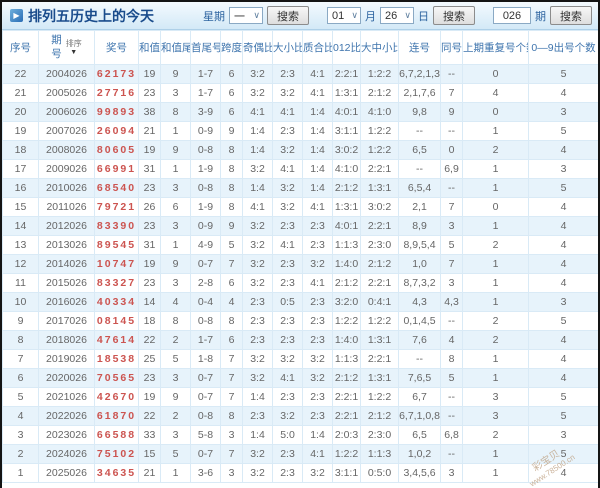 Image resolution: width=600 pixels, height=488 pixels. I want to click on cell-index: 14, so click(20, 226).